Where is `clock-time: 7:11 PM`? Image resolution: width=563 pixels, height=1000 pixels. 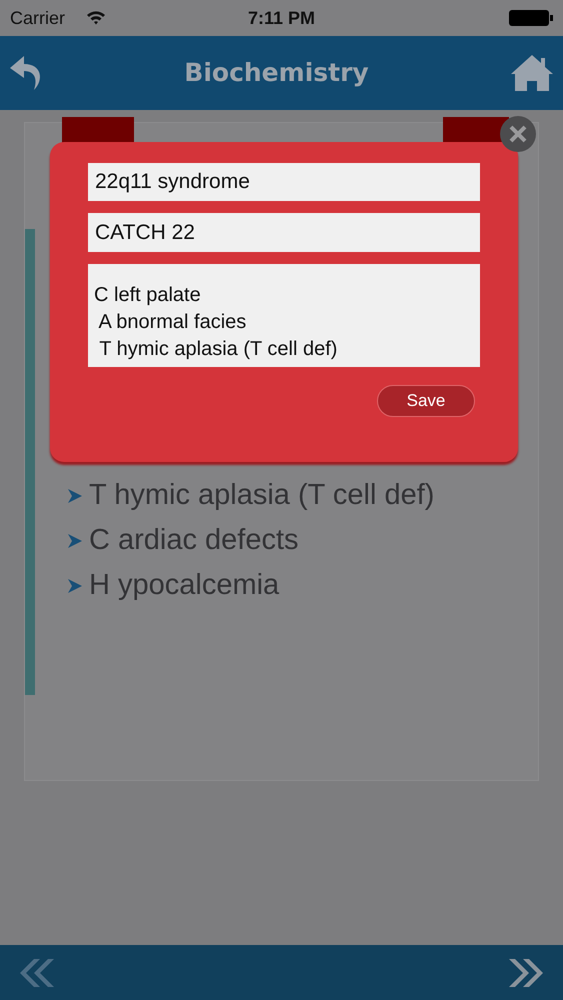
clock-time: 7:11 PM is located at coordinates (282, 18).